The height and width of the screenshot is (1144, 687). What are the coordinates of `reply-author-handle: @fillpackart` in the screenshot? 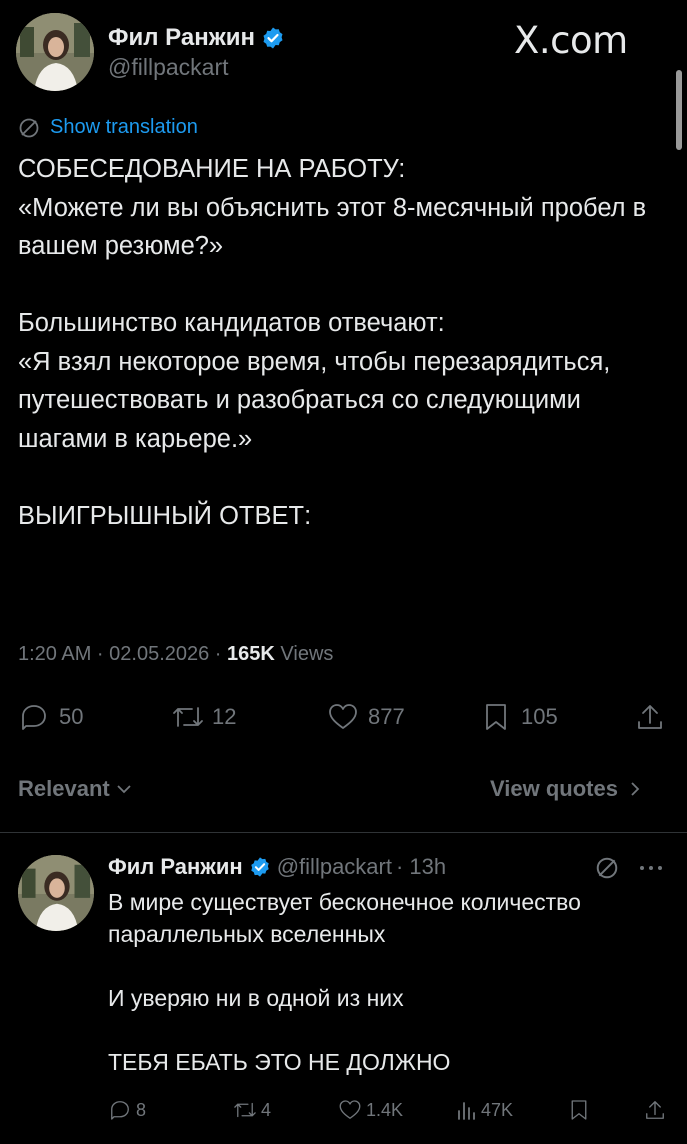 It's located at (334, 867).